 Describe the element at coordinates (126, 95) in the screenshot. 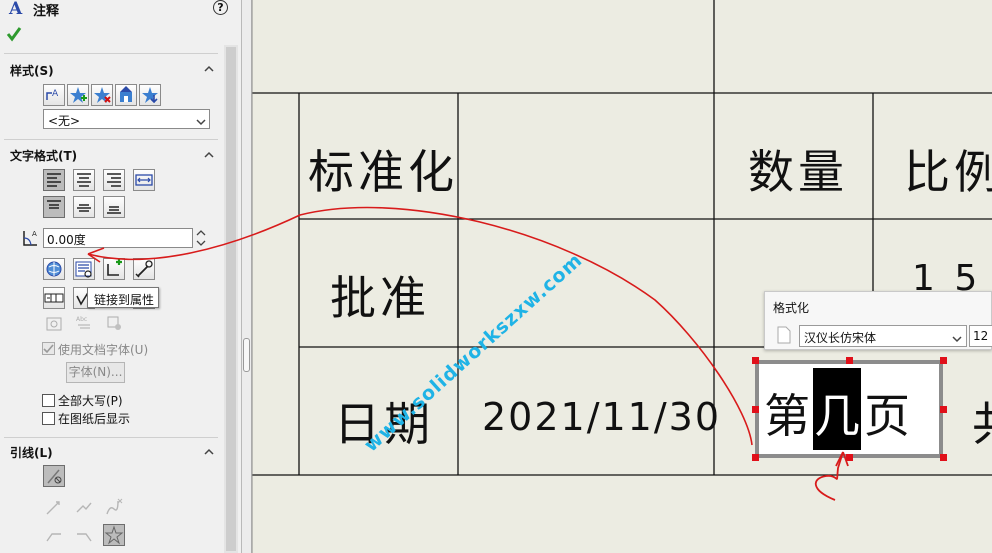

I see `save-style-icon` at that location.